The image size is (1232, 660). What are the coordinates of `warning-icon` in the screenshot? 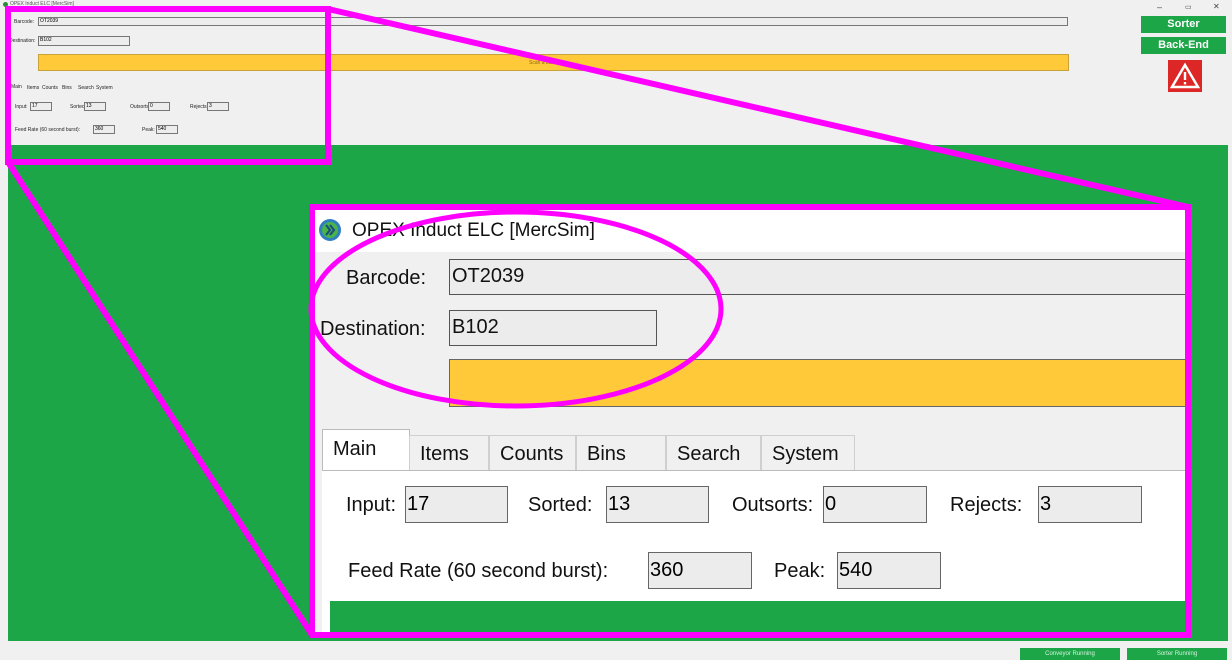 It's located at (1185, 75).